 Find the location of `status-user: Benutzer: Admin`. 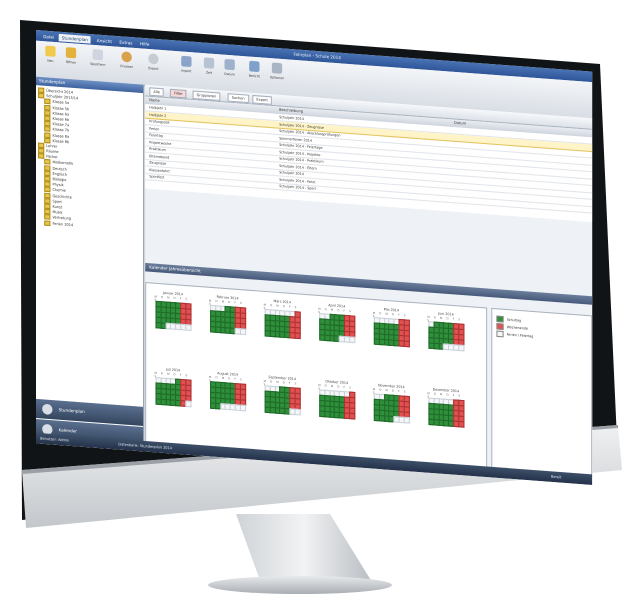

status-user: Benutzer: Admin is located at coordinates (55, 439).